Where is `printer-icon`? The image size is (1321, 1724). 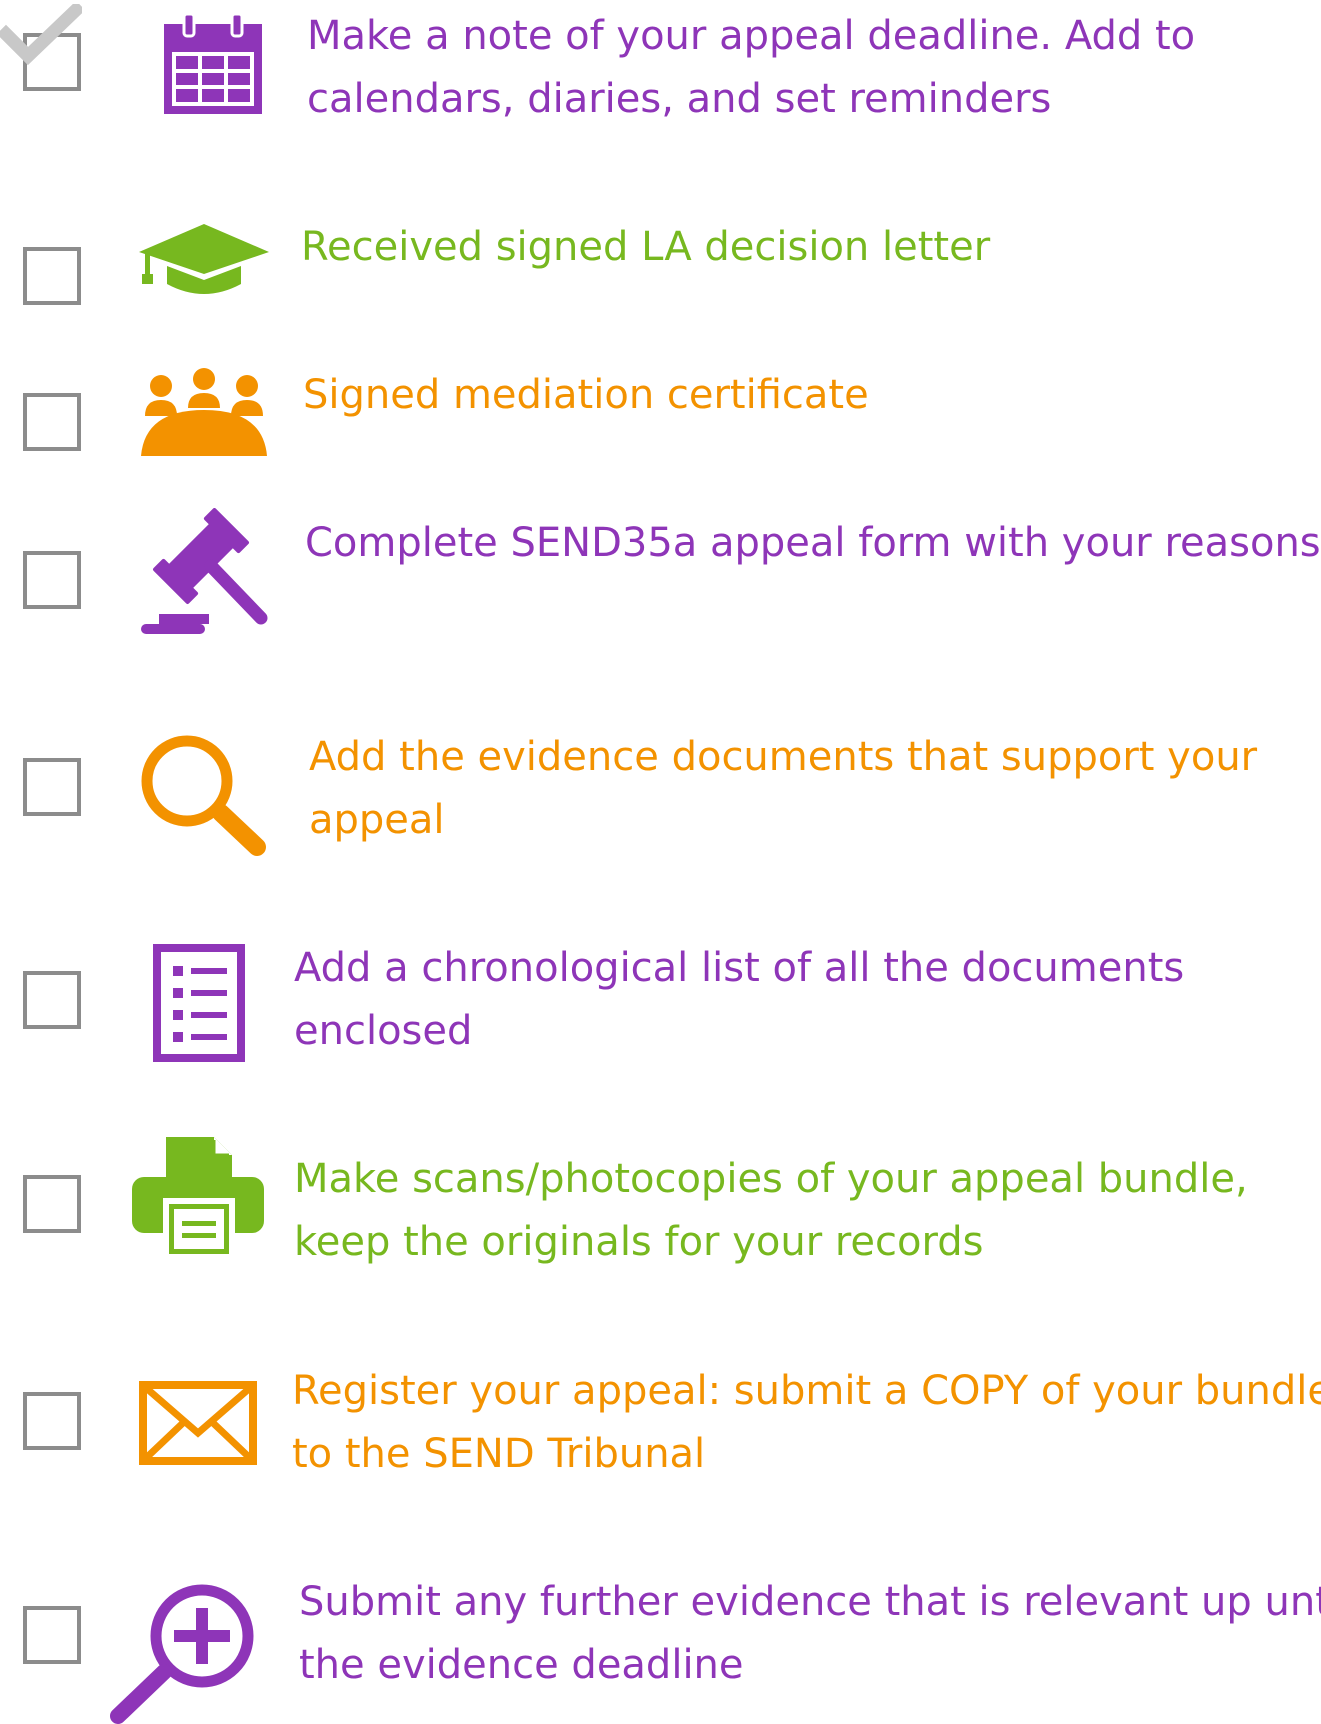 printer-icon is located at coordinates (198, 1197).